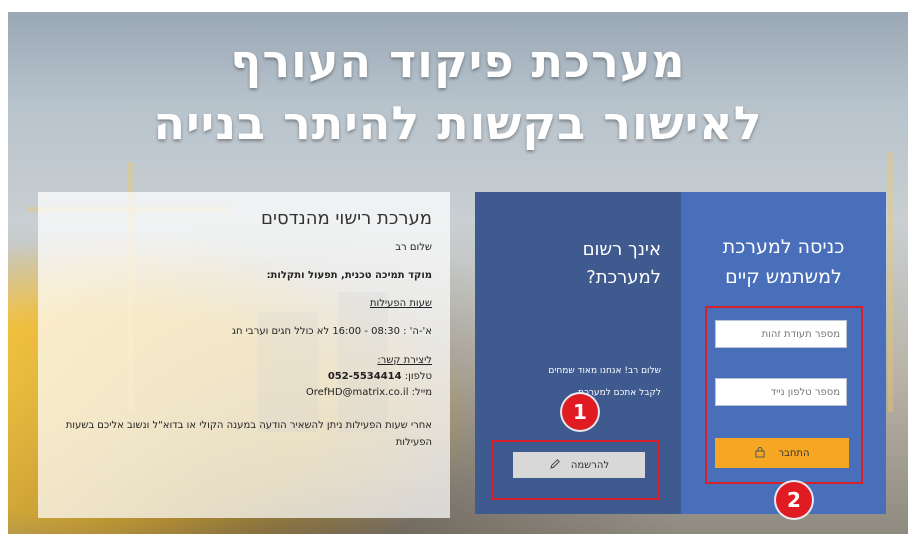 This screenshot has height=536, width=910. I want to click on connect-button-label: התחבר, so click(794, 453).